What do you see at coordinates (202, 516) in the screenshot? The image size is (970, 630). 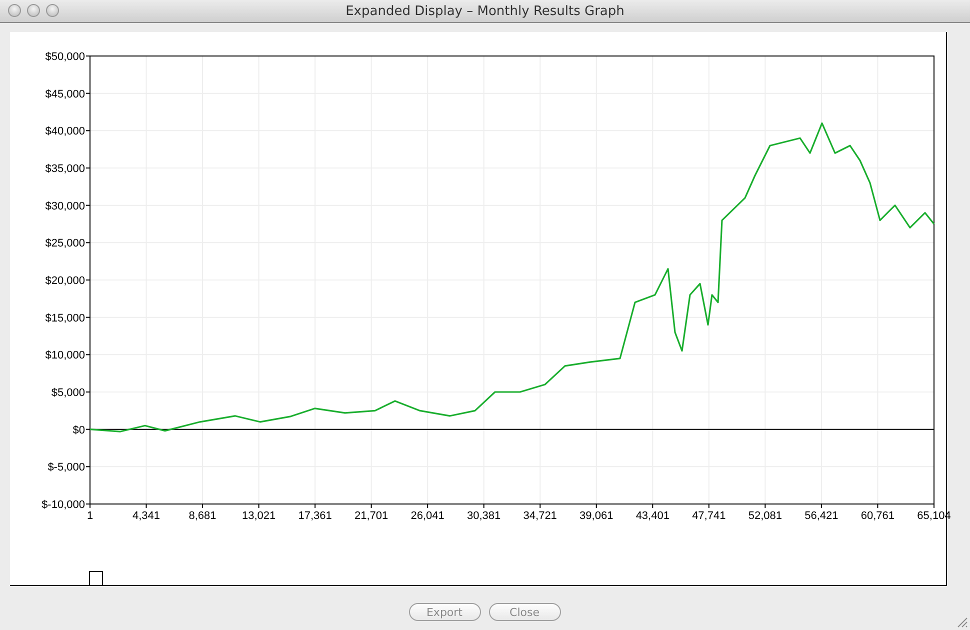 I see `x-tick-label: 8,681` at bounding box center [202, 516].